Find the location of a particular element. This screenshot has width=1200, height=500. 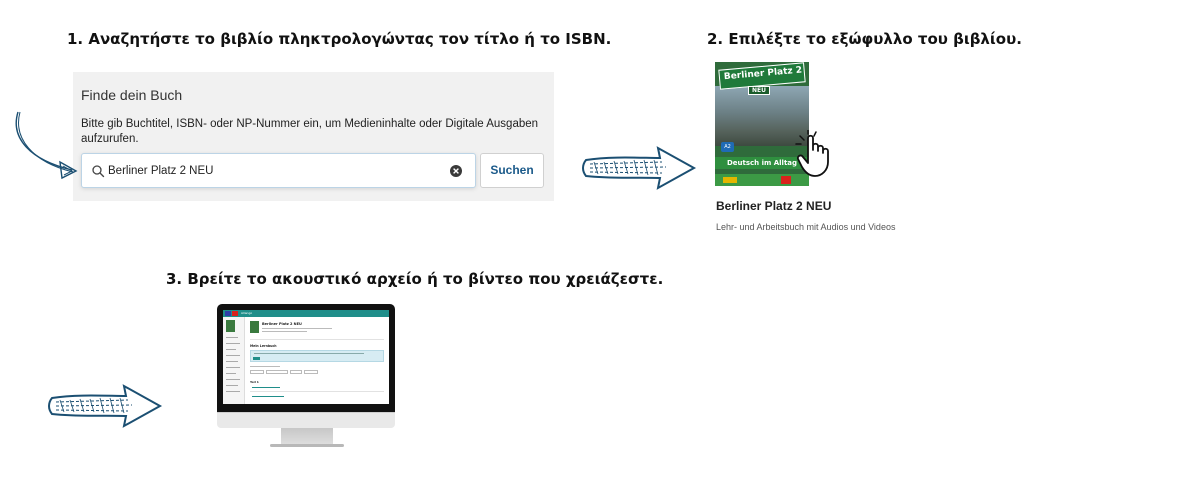

screen-sidebar-thumbnail is located at coordinates (230, 326).